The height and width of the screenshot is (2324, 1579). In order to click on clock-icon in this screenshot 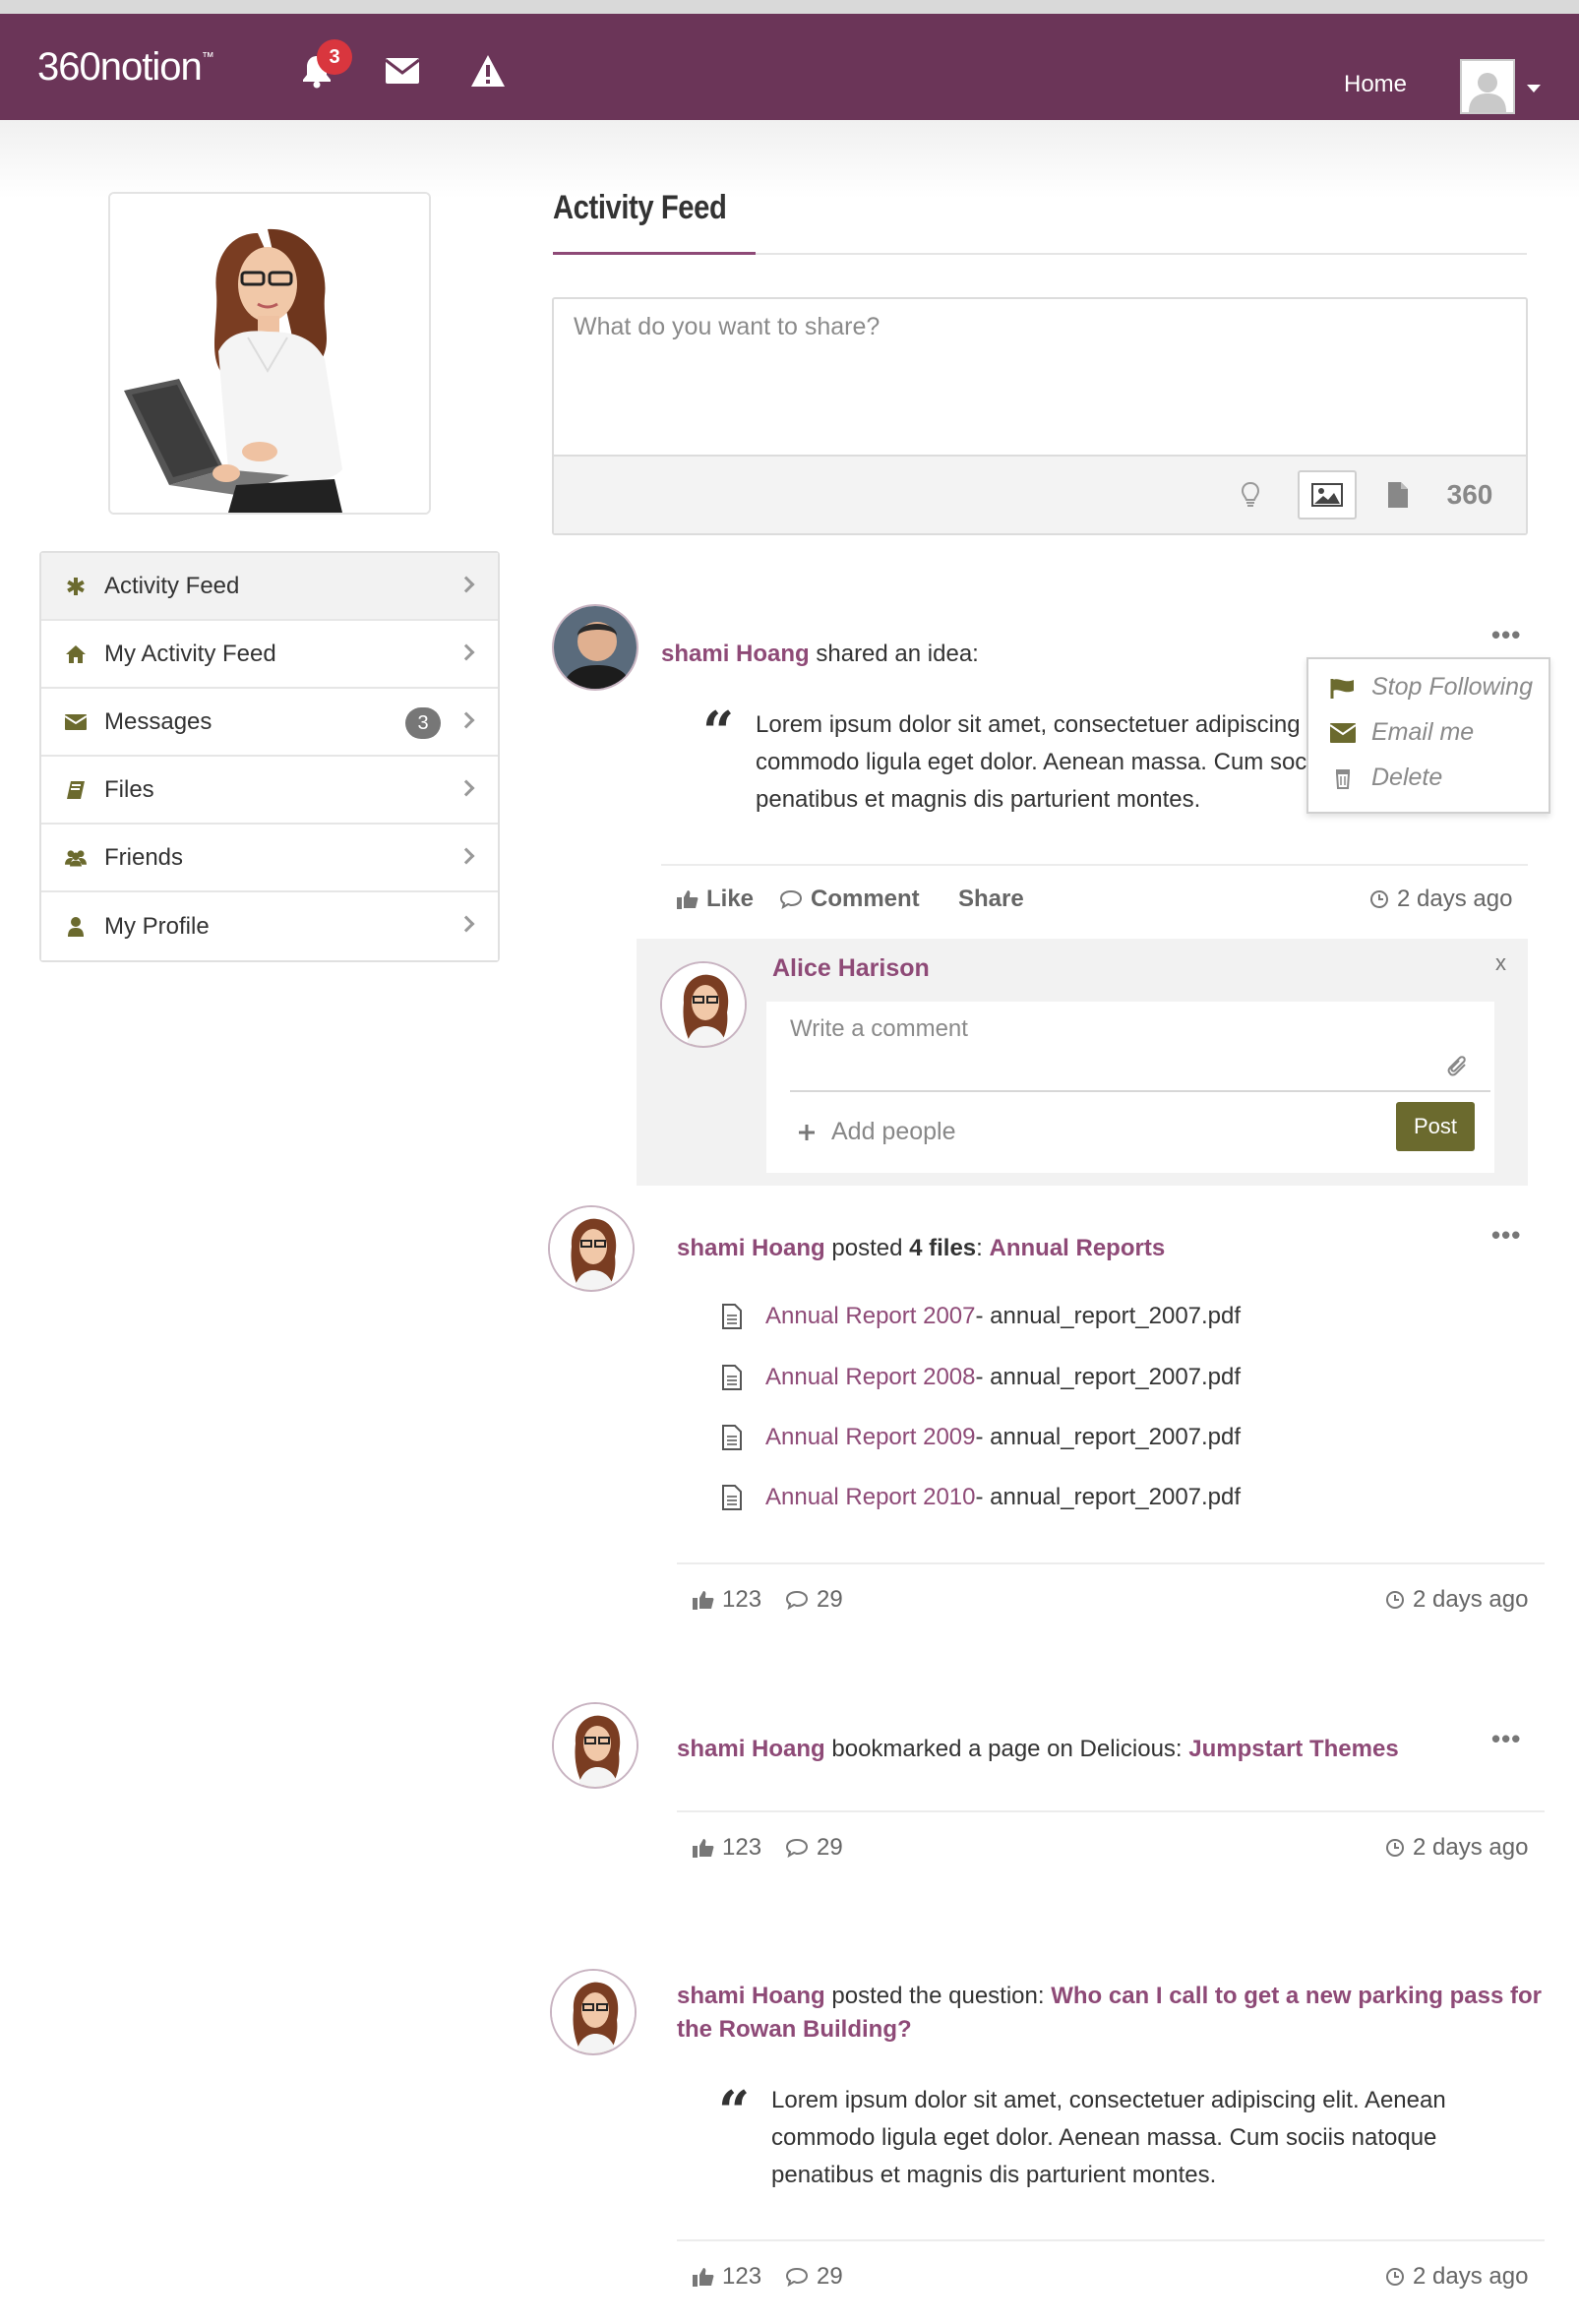, I will do `click(1379, 899)`.